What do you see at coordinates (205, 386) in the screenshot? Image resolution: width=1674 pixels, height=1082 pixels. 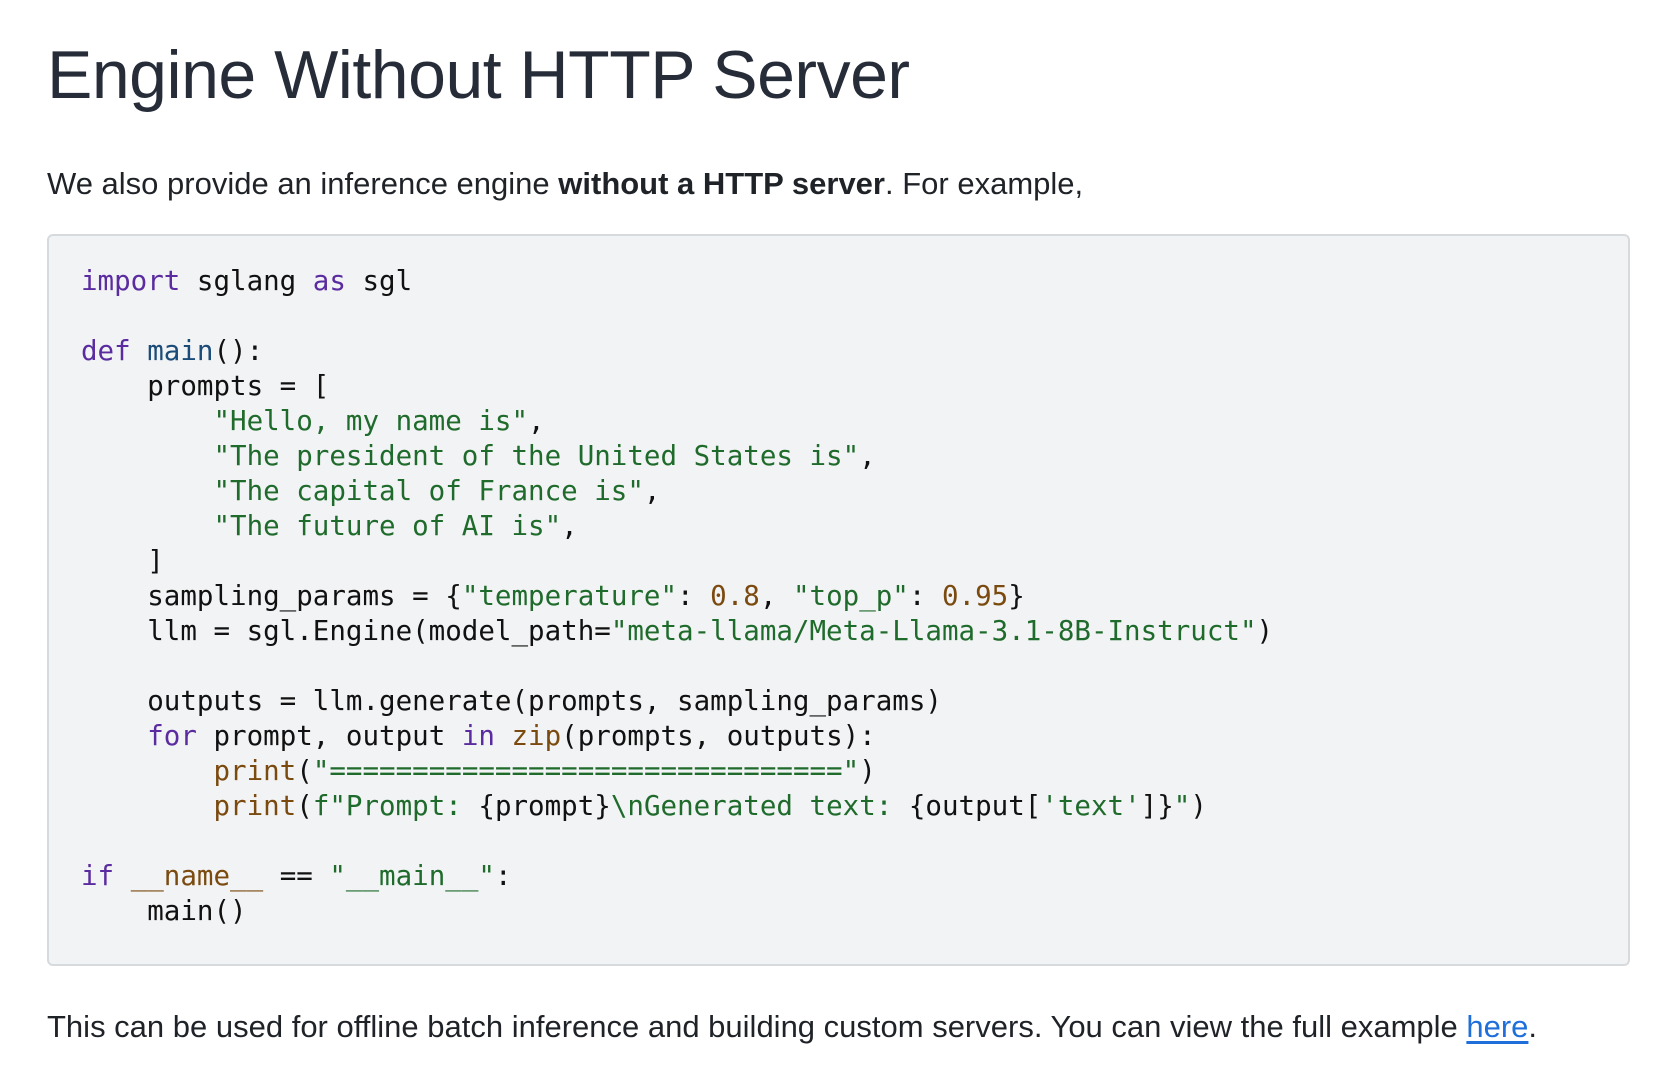 I see `code-token: prompts = [` at bounding box center [205, 386].